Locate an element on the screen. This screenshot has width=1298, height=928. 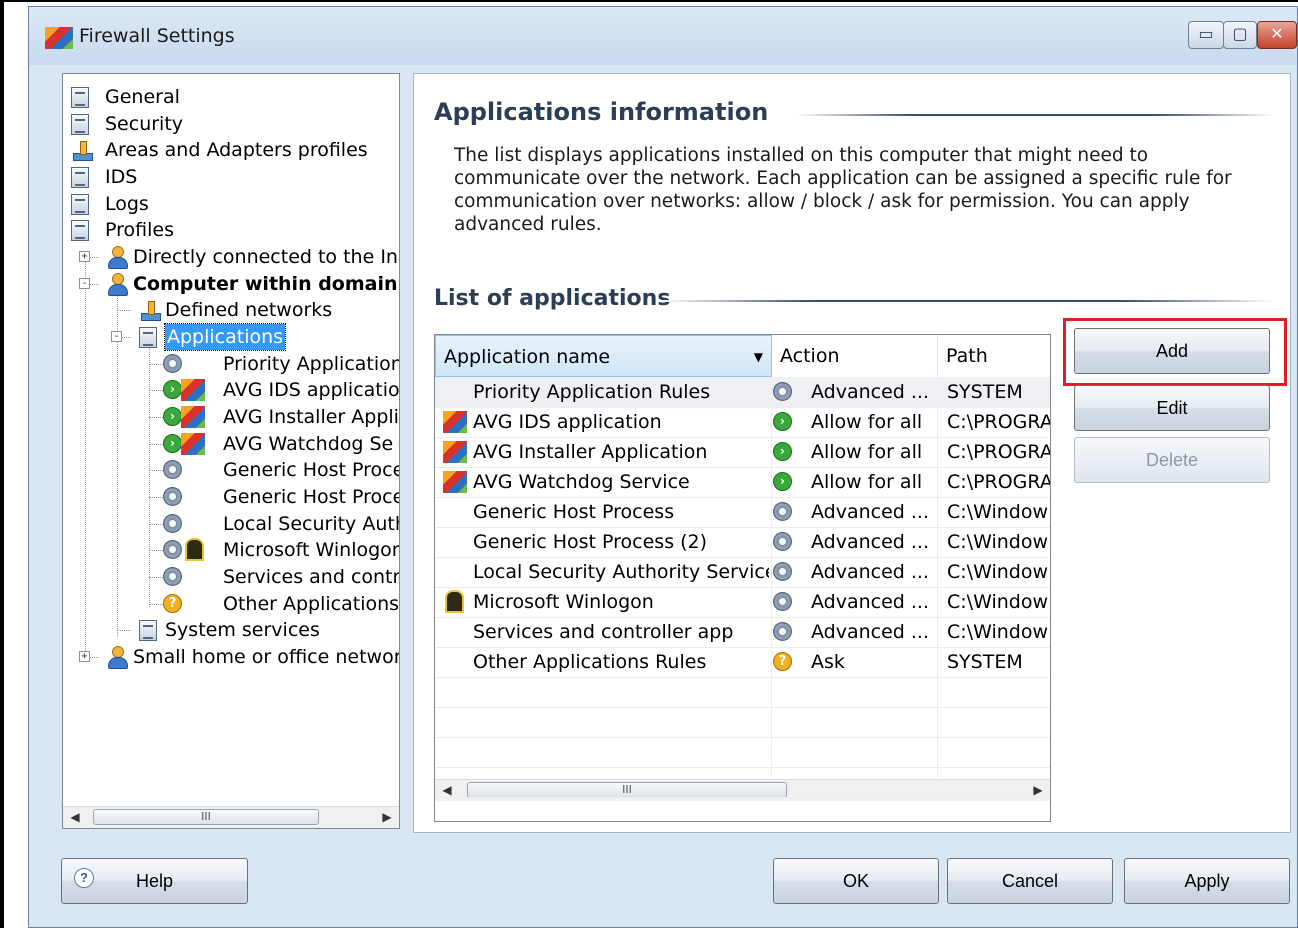
tree-item: + Directly connected to the In is located at coordinates (231, 257).